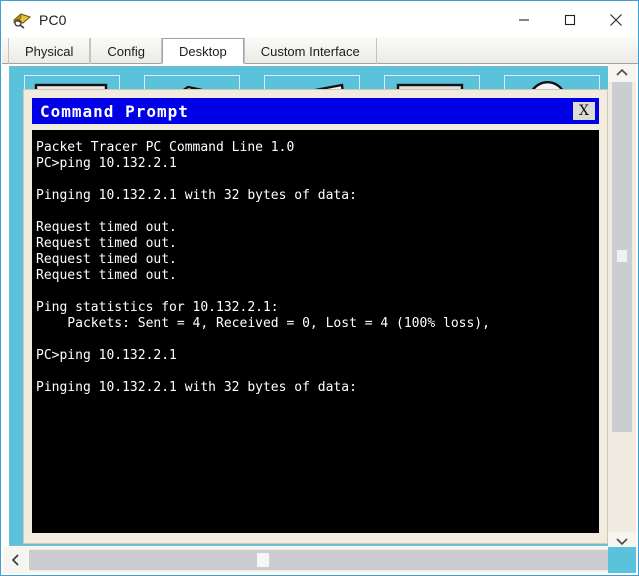 Image resolution: width=639 pixels, height=576 pixels. What do you see at coordinates (114, 111) in the screenshot?
I see `command-prompt-title: Command Prompt` at bounding box center [114, 111].